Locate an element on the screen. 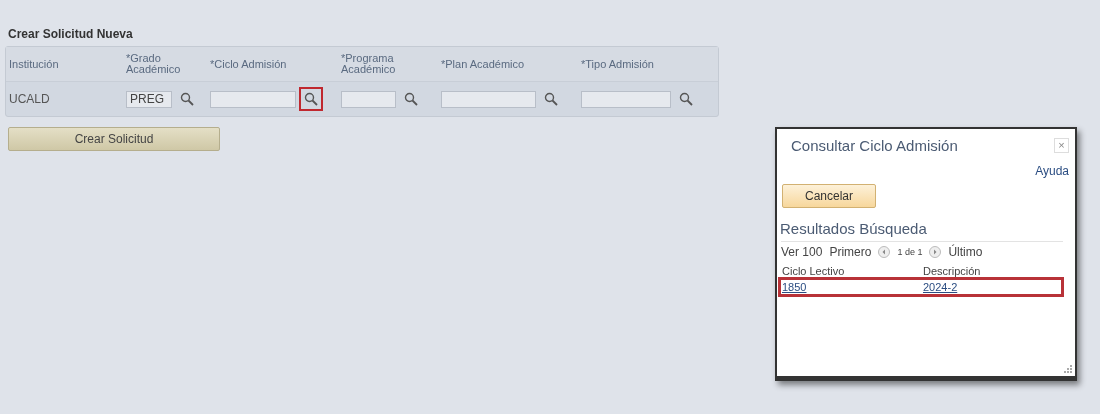 Image resolution: width=1100 pixels, height=414 pixels. results-title: Resultados Búsqueda is located at coordinates (853, 228).